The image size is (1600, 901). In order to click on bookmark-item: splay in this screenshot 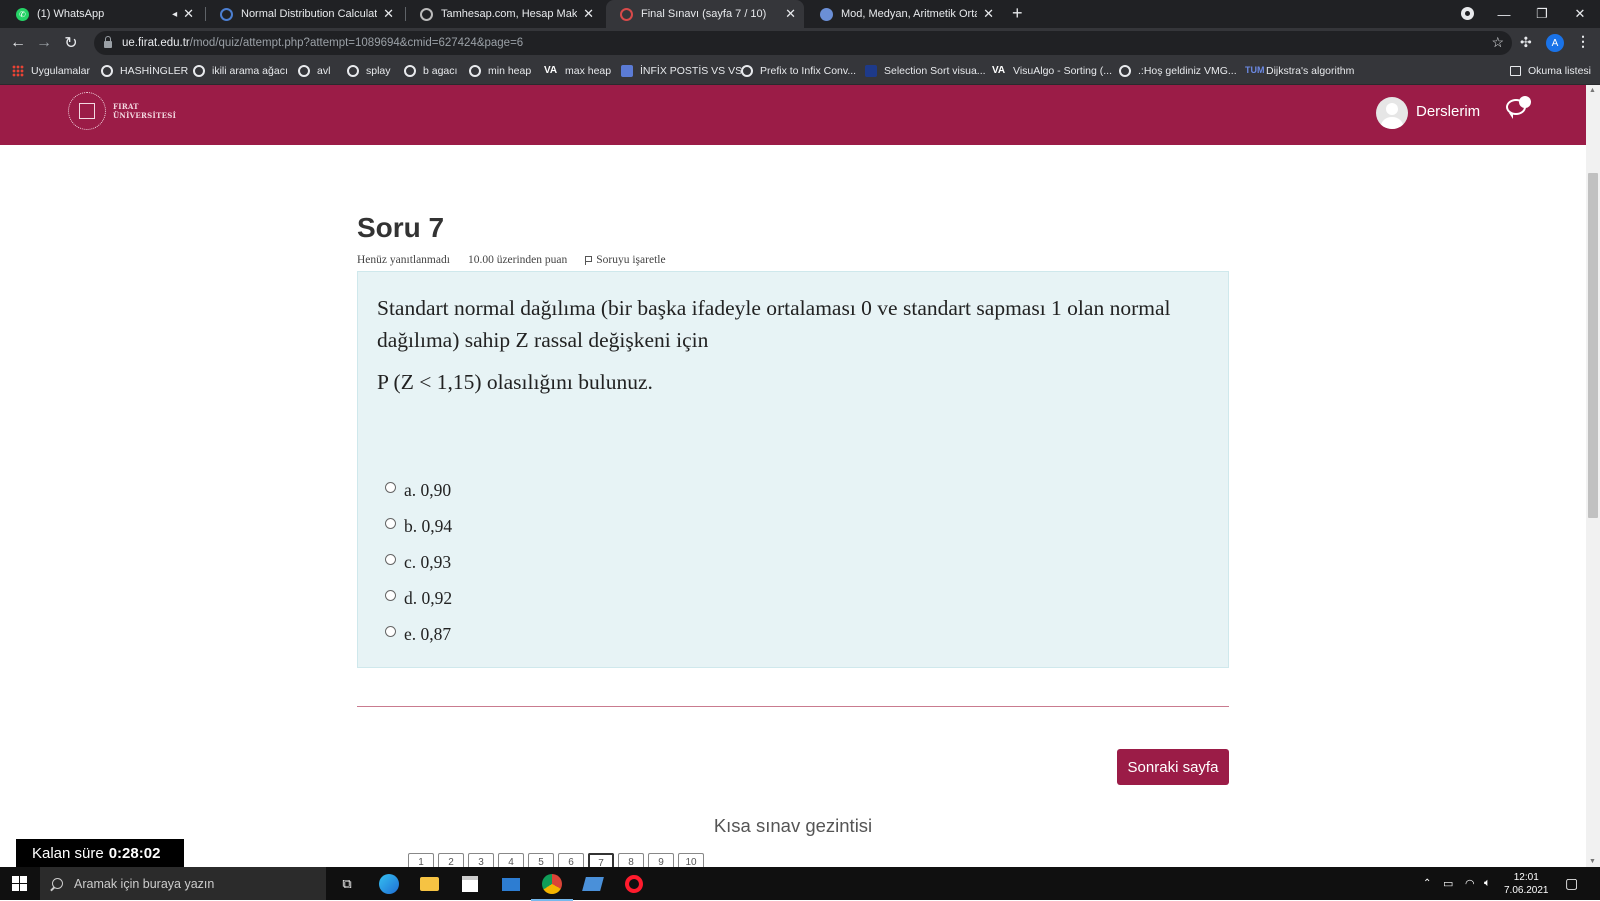, I will do `click(369, 71)`.